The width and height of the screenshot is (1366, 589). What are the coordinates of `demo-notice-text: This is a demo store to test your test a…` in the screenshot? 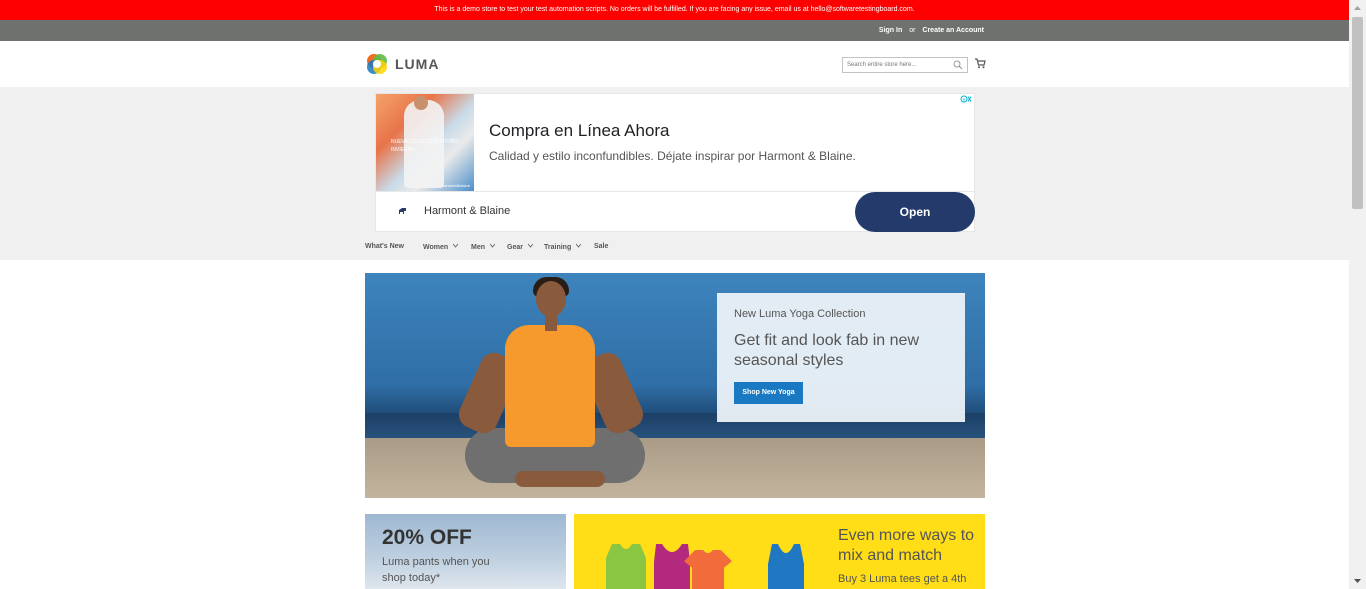 It's located at (674, 9).